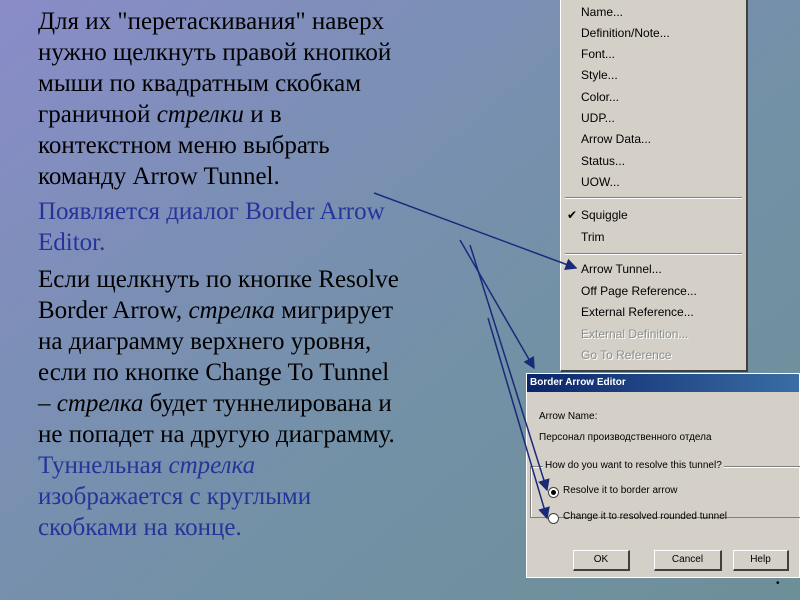  What do you see at coordinates (140, 527) in the screenshot?
I see `p3-line-9: скобками на конце.` at bounding box center [140, 527].